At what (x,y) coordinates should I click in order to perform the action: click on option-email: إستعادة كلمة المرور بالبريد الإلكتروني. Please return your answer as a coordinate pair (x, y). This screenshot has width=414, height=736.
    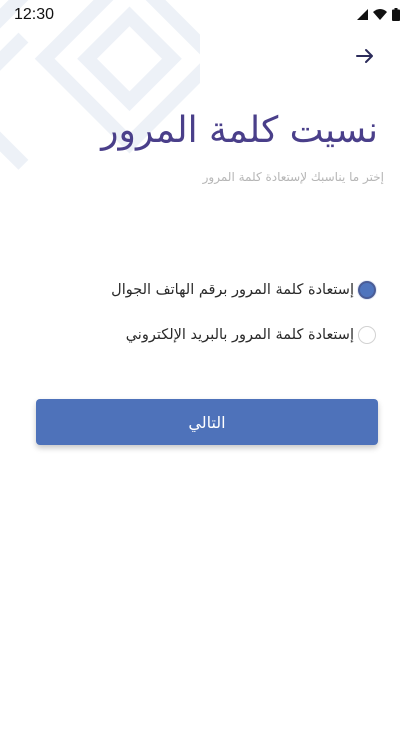
    Looking at the image, I should click on (243, 335).